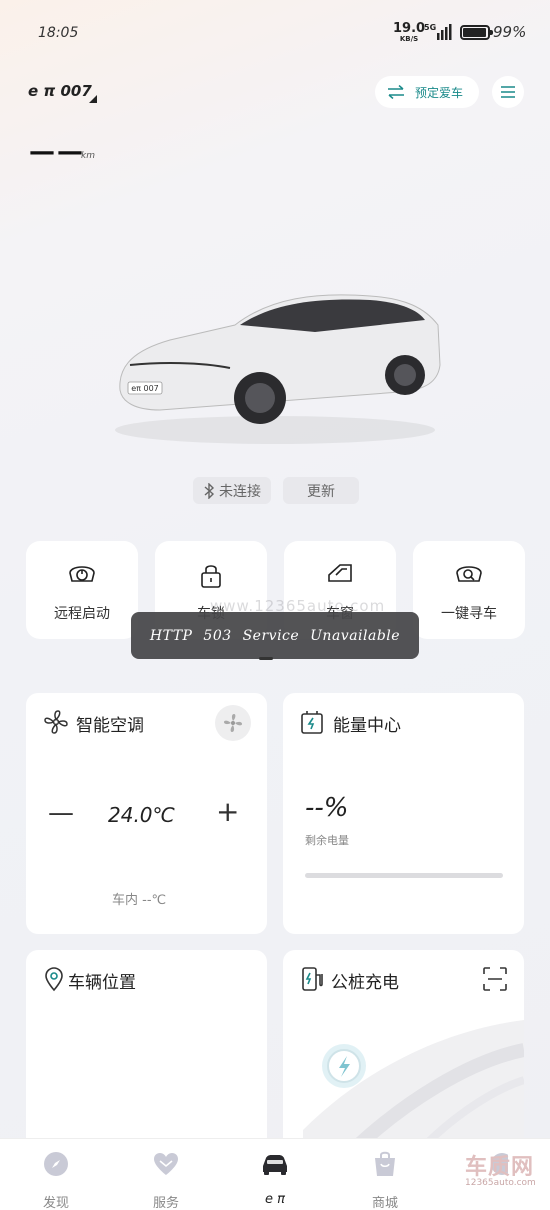  I want to click on scan-icon, so click(495, 979).